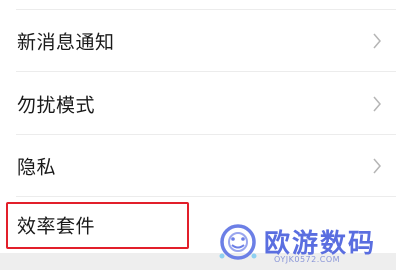  Describe the element at coordinates (303, 243) in the screenshot. I see `watermark: 欧游数码 OYJK0572.COM` at that location.